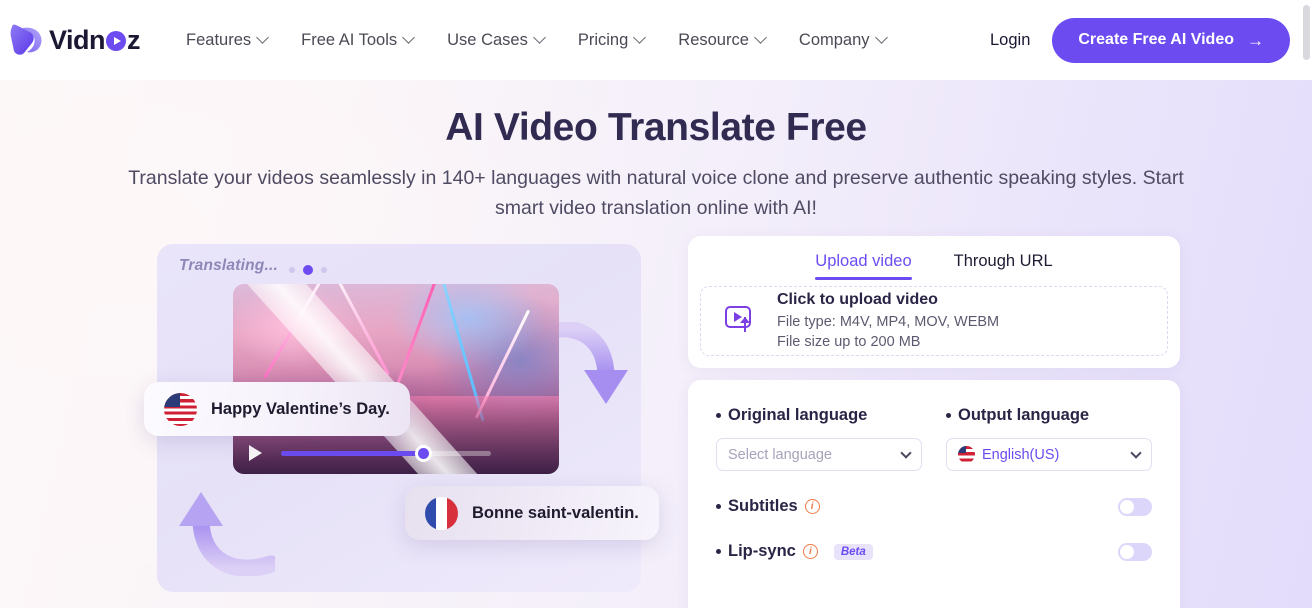 The image size is (1312, 608). I want to click on output-language-label: Output language, so click(1049, 415).